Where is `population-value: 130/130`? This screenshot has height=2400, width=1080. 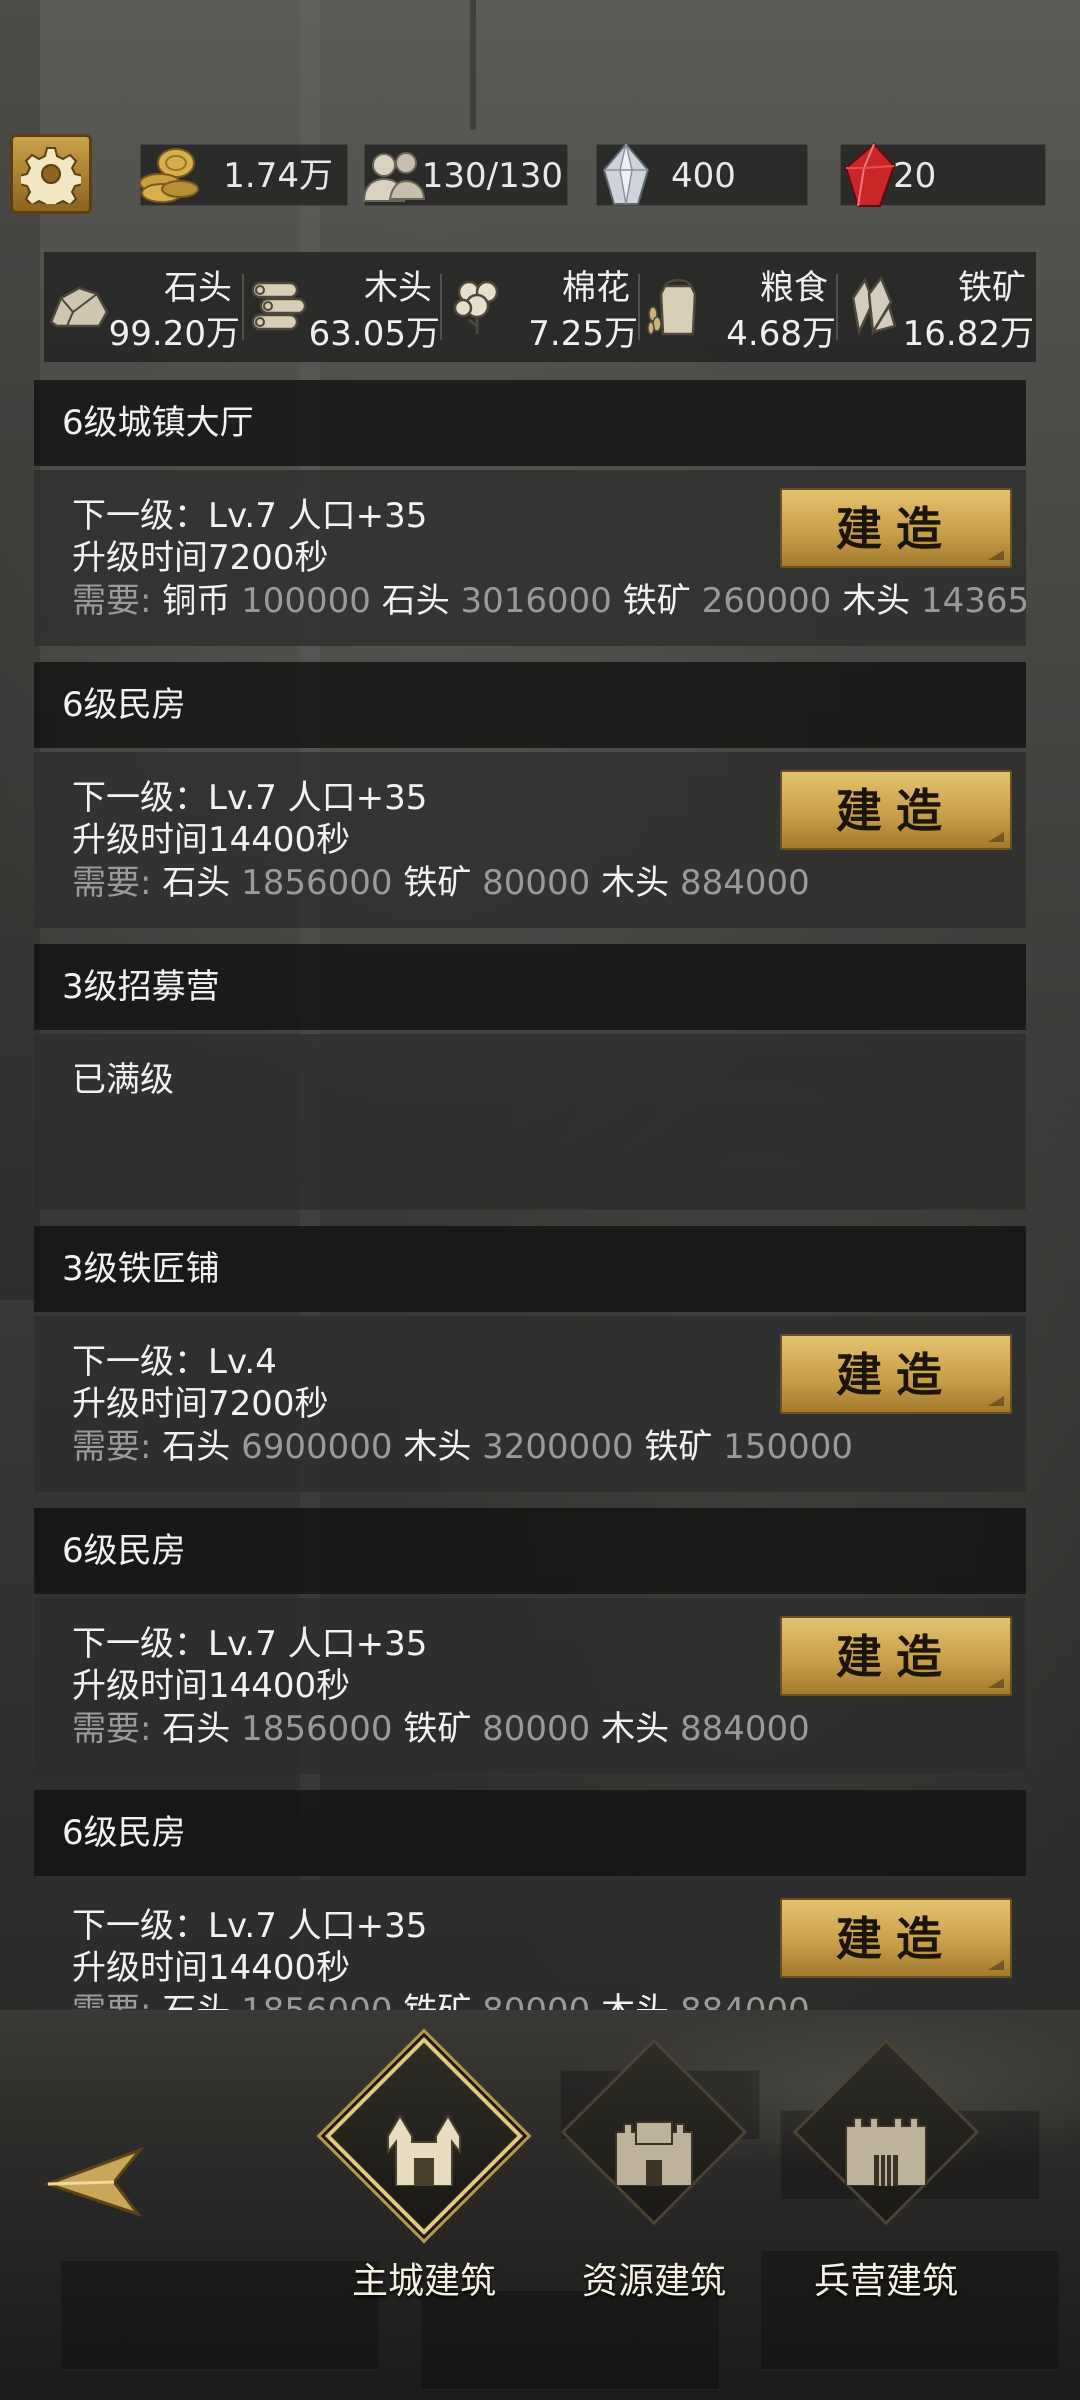 population-value: 130/130 is located at coordinates (492, 176).